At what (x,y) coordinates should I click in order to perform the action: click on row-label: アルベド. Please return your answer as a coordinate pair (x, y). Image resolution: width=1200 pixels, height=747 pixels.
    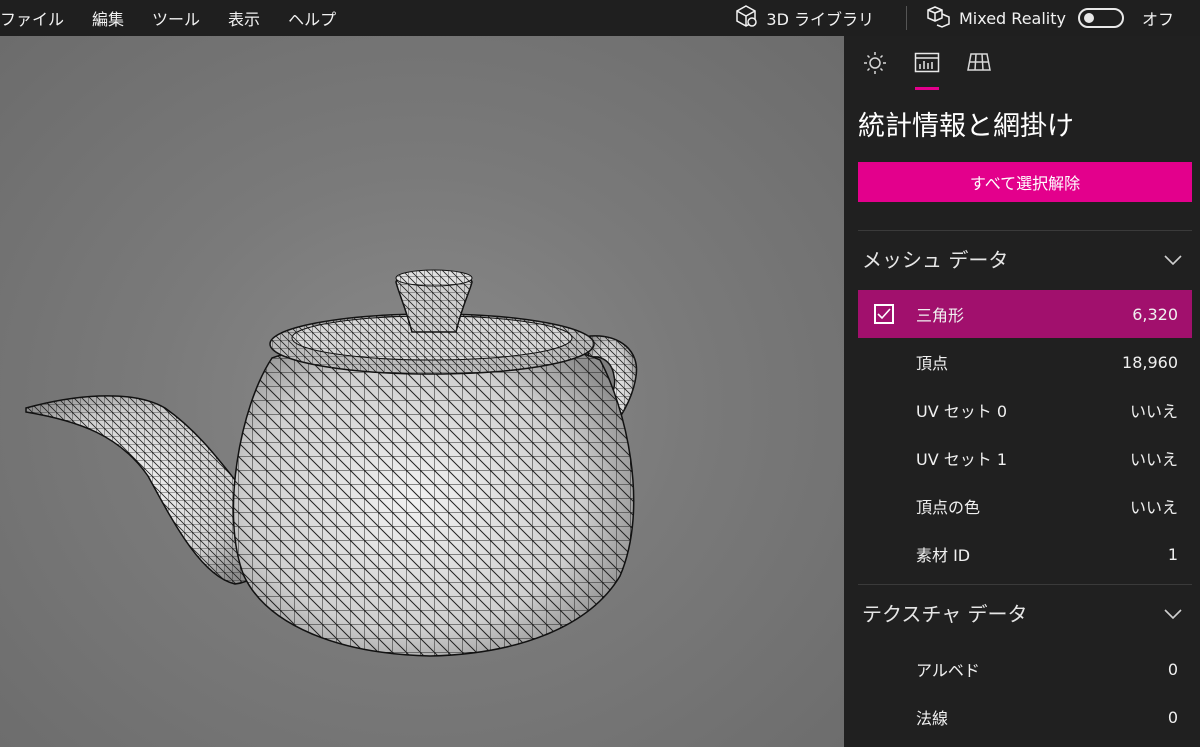
    Looking at the image, I should click on (948, 670).